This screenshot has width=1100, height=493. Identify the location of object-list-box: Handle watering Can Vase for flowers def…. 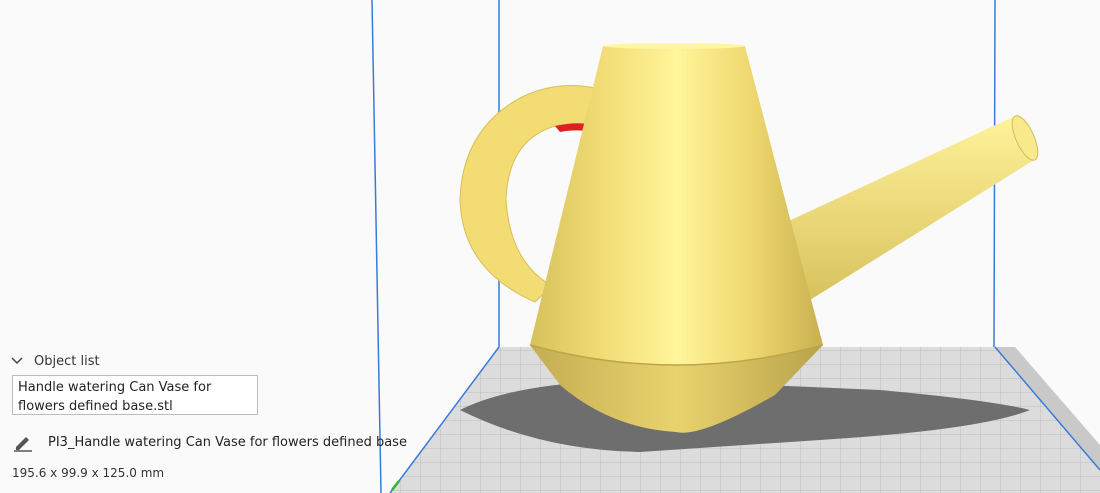
(135, 395).